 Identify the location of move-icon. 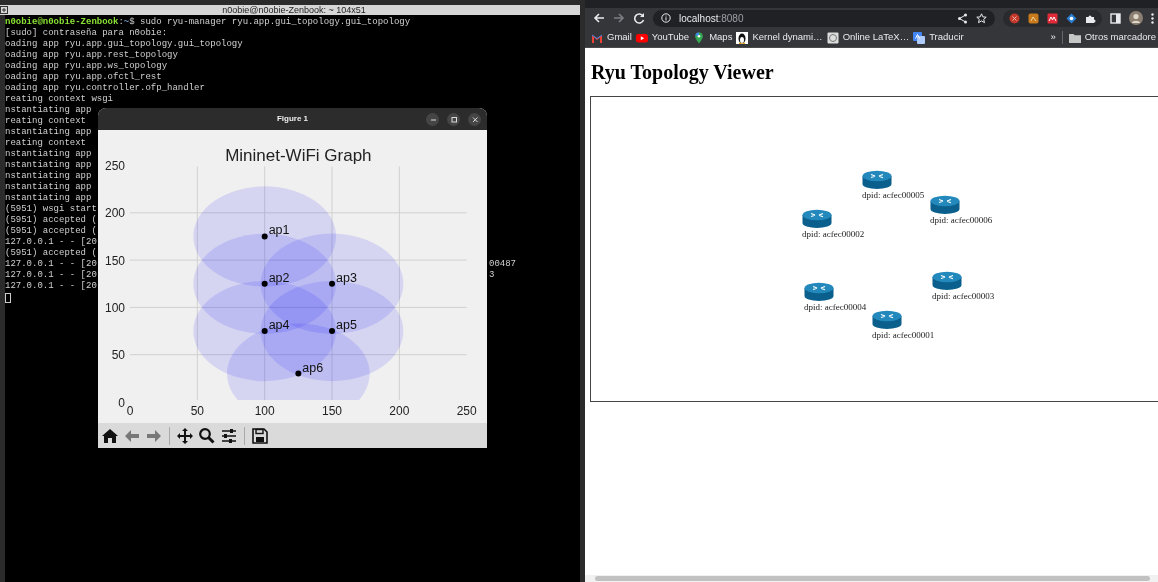
(185, 435).